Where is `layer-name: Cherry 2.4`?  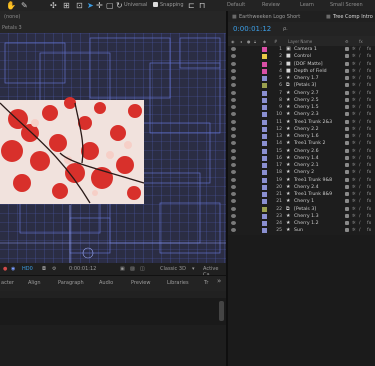 layer-name: Cherry 2.4 is located at coordinates (306, 187).